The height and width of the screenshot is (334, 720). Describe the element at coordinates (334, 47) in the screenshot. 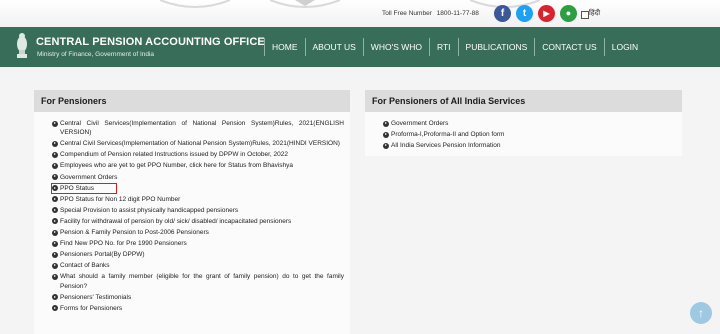

I see `nav-about-us: ABOUT US` at that location.